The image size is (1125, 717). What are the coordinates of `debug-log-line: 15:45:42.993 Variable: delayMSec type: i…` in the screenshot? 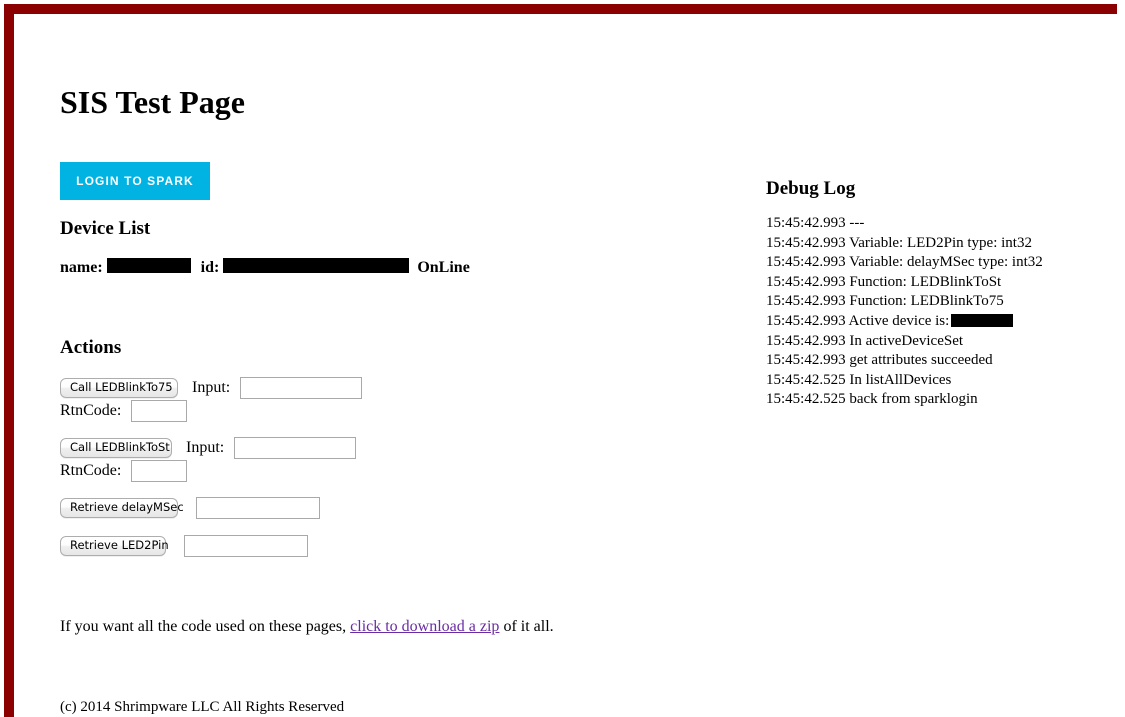 It's located at (904, 262).